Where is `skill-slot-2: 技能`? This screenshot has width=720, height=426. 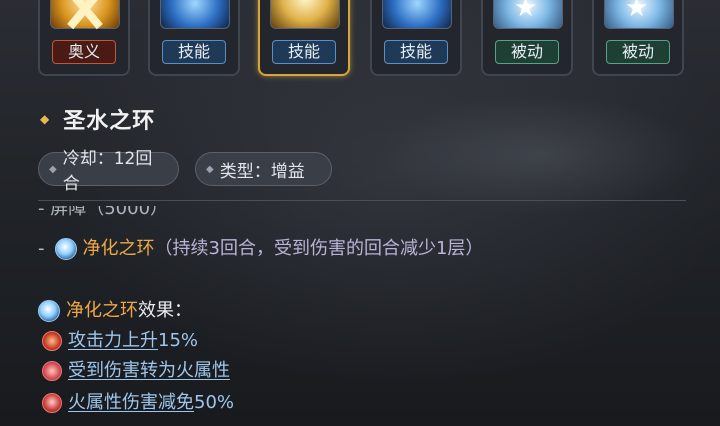
skill-slot-2: 技能 is located at coordinates (194, 38).